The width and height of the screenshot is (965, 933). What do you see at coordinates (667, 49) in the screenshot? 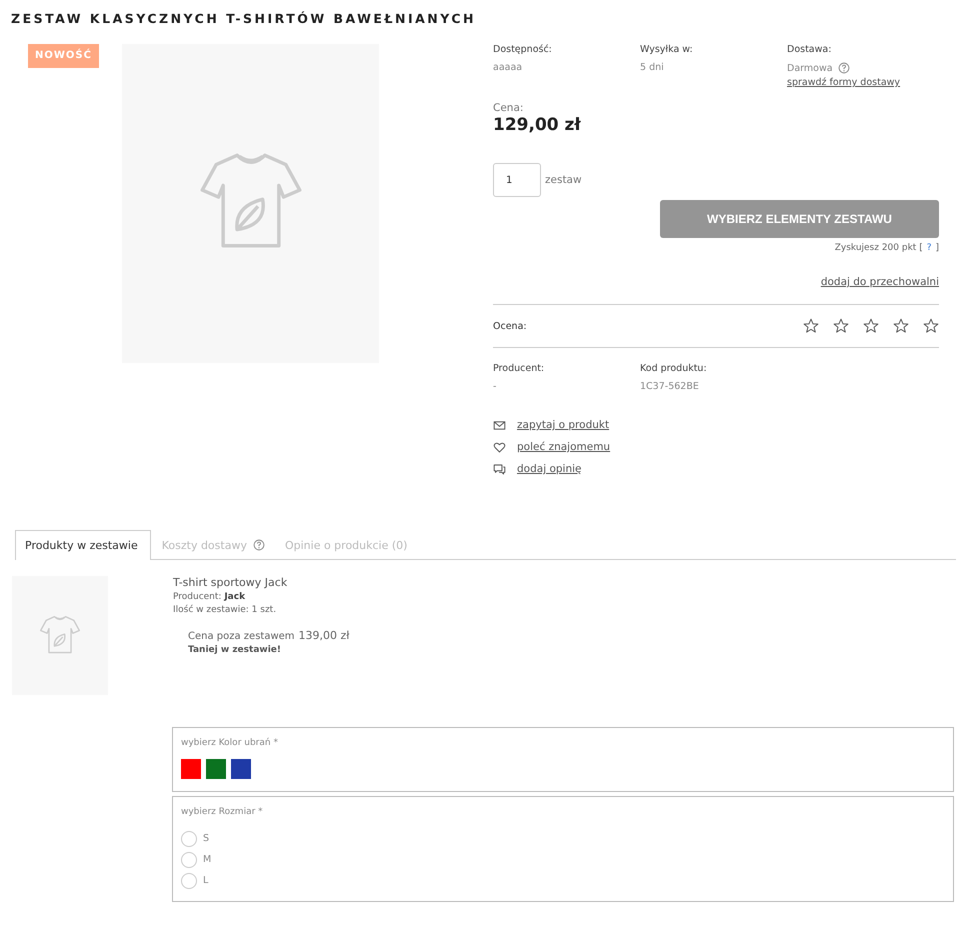
I see `info-label: Wysyłka w:` at bounding box center [667, 49].